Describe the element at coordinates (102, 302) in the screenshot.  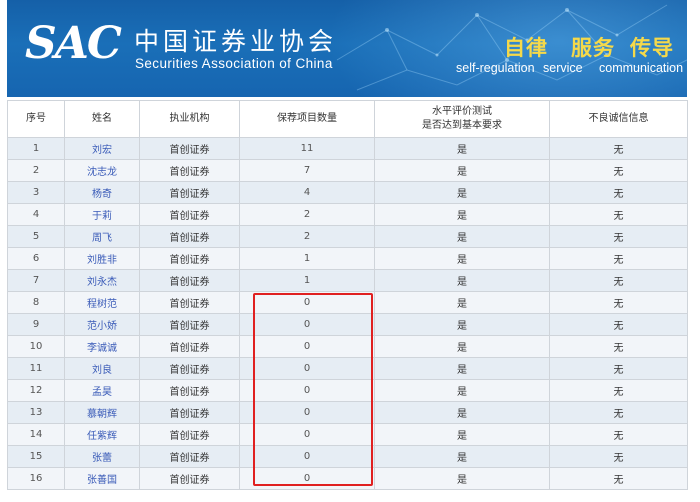
I see `row-name-link: 程树范` at that location.